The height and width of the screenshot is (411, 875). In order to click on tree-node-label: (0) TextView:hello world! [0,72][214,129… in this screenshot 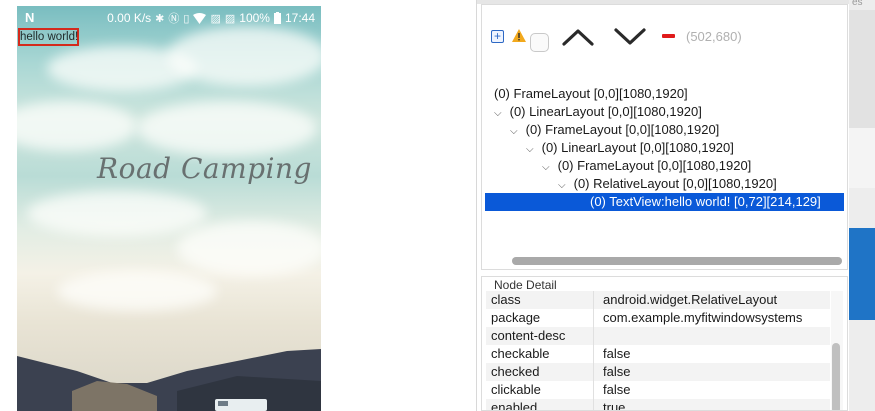, I will do `click(705, 201)`.